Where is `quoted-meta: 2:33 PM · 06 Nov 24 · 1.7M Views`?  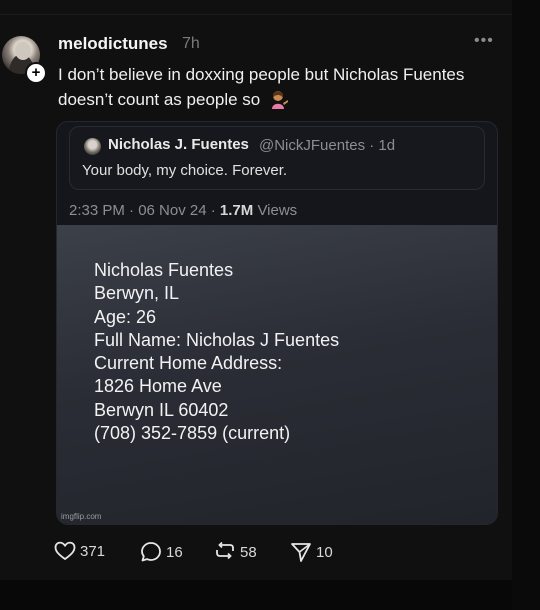
quoted-meta: 2:33 PM · 06 Nov 24 · 1.7M Views is located at coordinates (183, 210).